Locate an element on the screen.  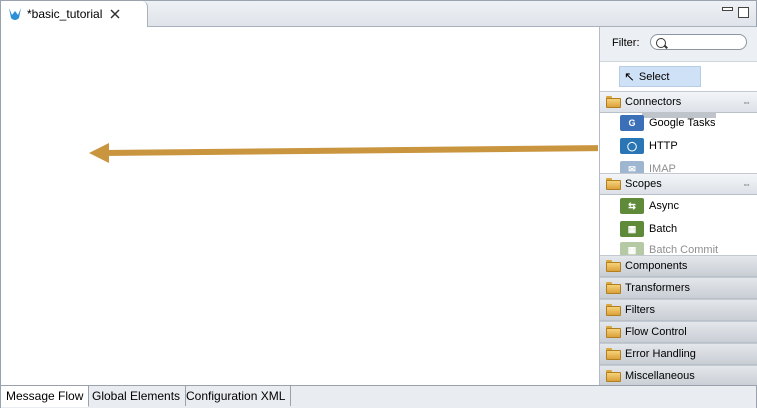
palette-item-label: HTTP is located at coordinates (663, 146).